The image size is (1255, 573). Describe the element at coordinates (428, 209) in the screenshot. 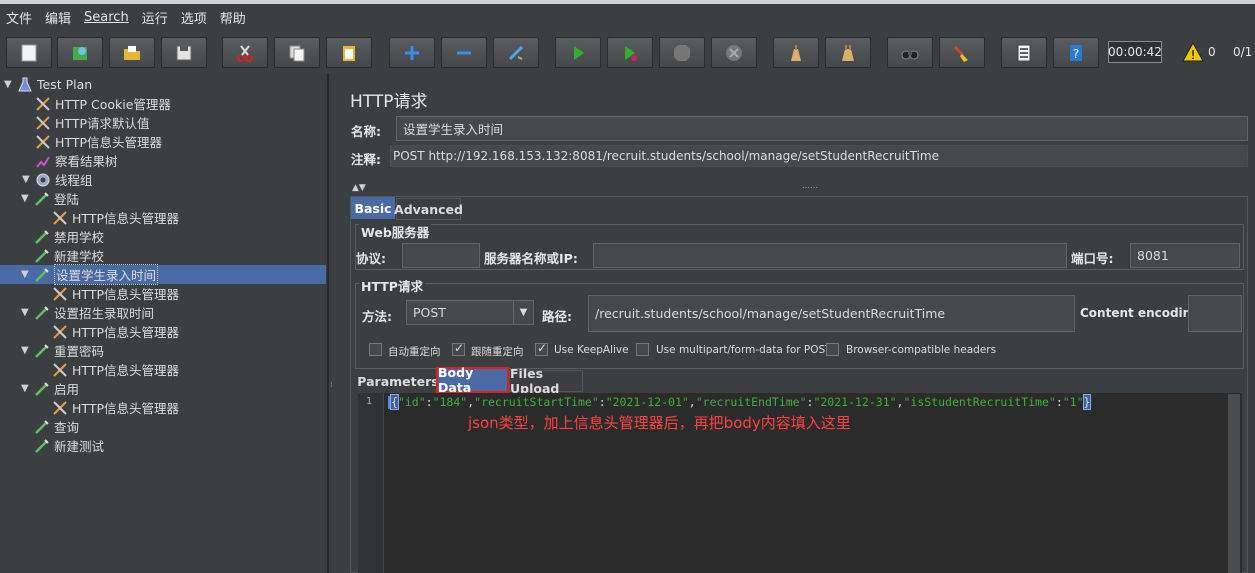

I see `tab-advanced: Advanced` at that location.